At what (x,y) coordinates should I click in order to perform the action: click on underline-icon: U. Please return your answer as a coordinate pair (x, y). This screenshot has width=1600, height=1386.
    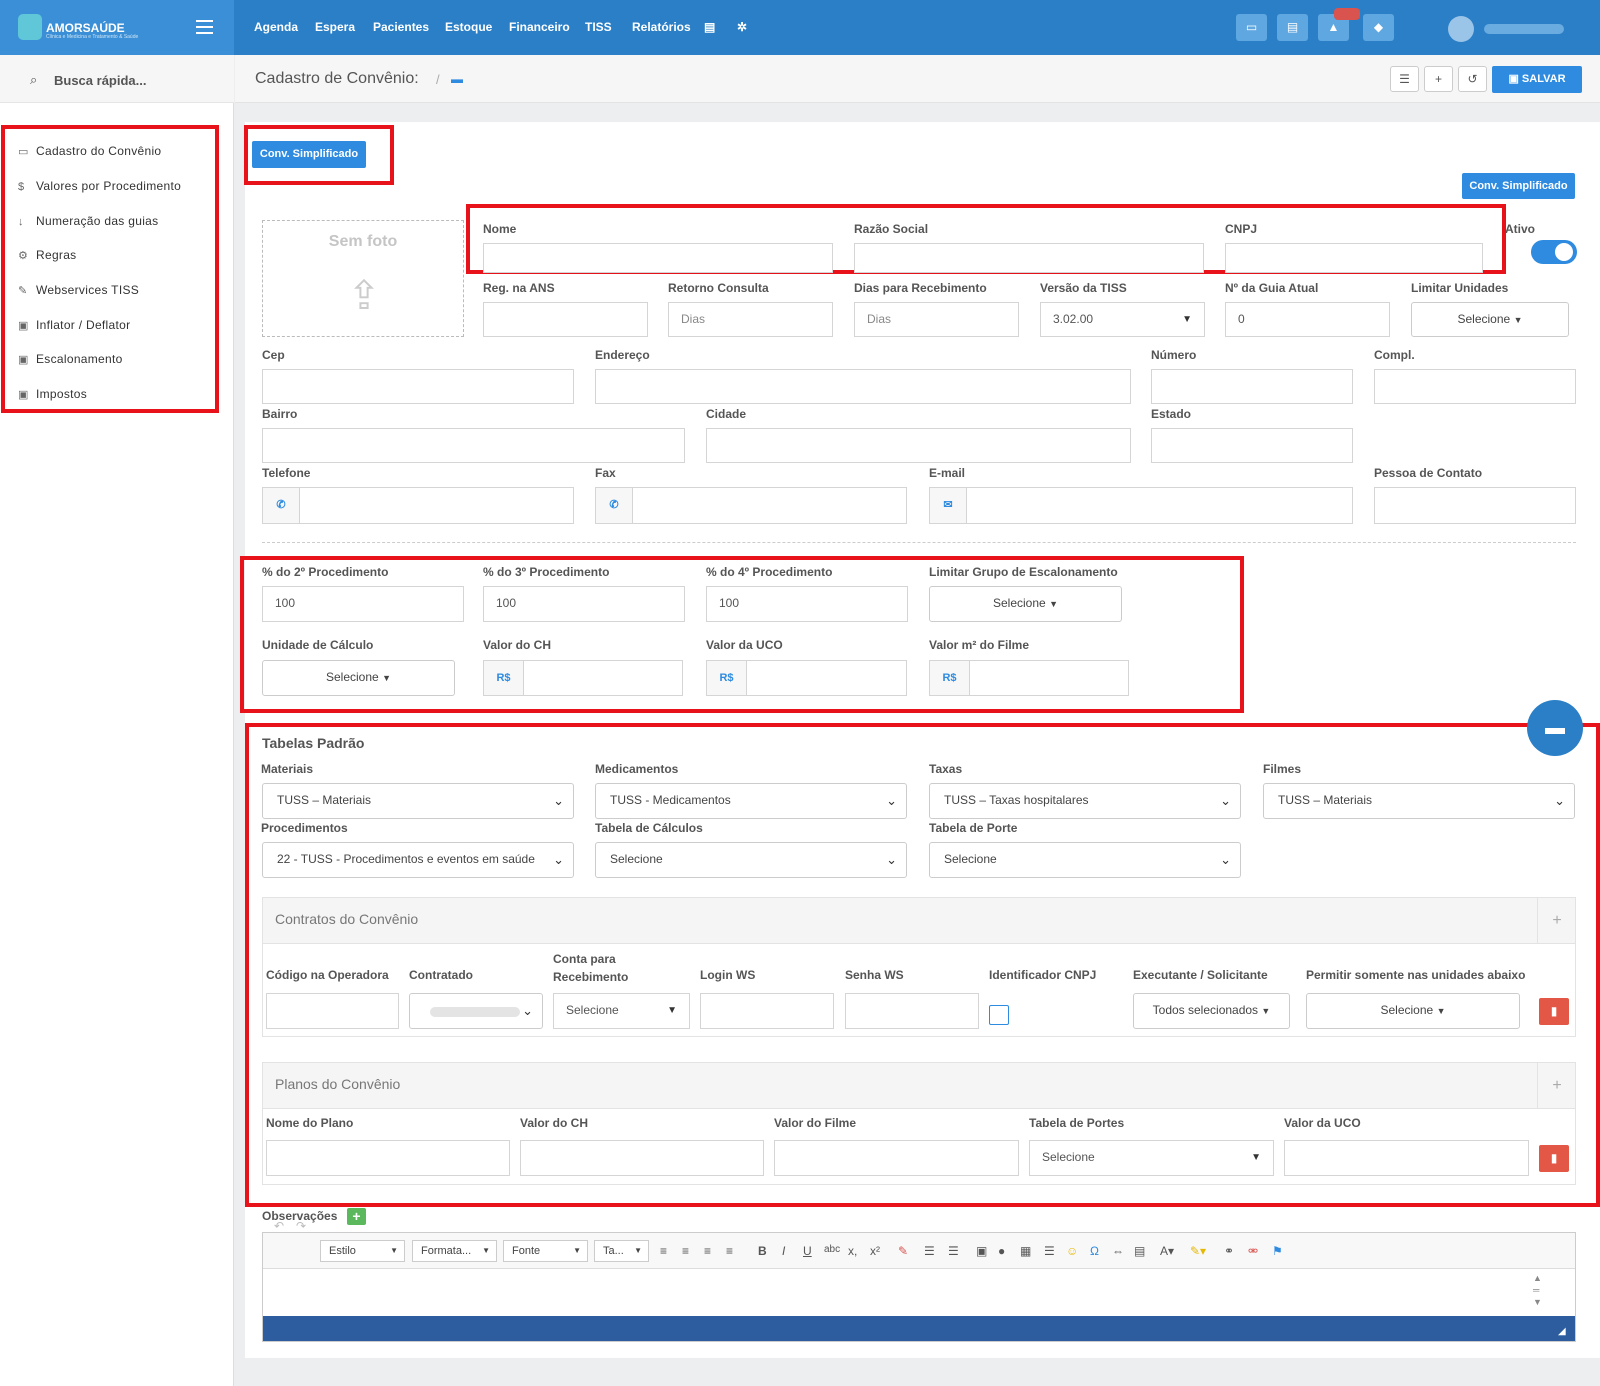
    Looking at the image, I should click on (807, 1251).